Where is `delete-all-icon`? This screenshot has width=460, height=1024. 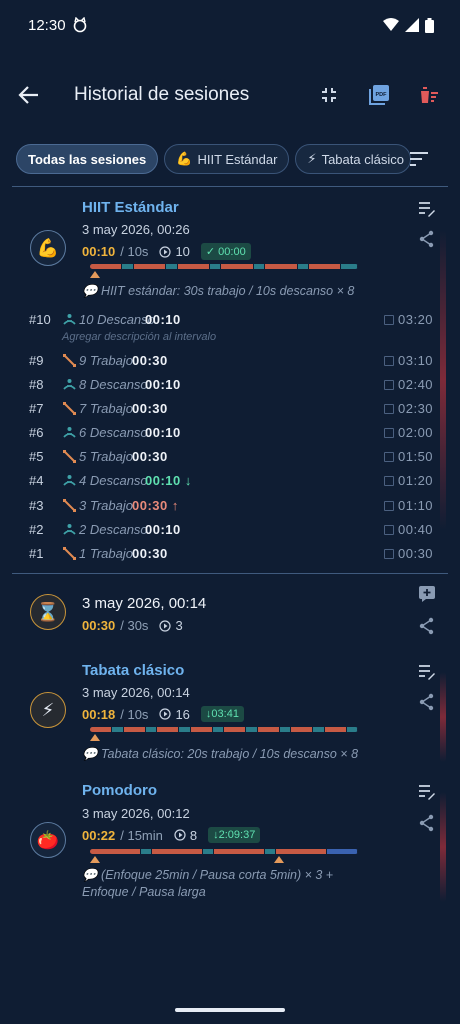 delete-all-icon is located at coordinates (429, 95).